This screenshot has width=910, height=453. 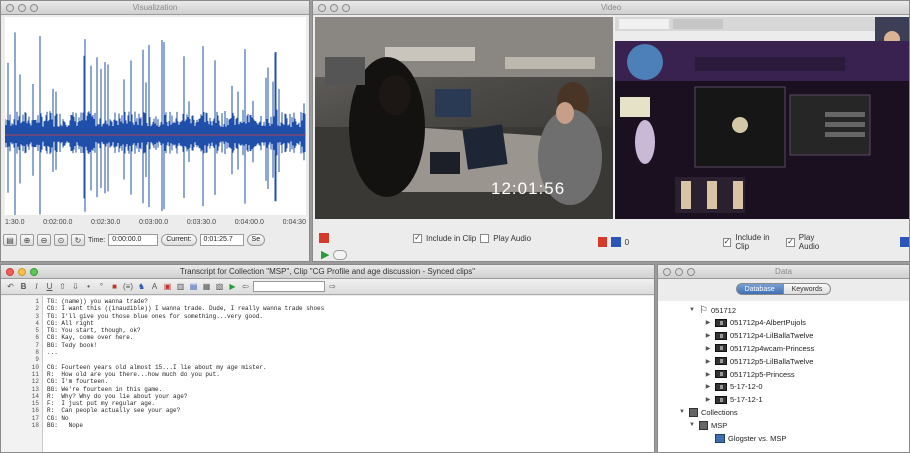 I want to click on tree-item: ▶ 051712p4-AlbertPujols, so click(x=755, y=323).